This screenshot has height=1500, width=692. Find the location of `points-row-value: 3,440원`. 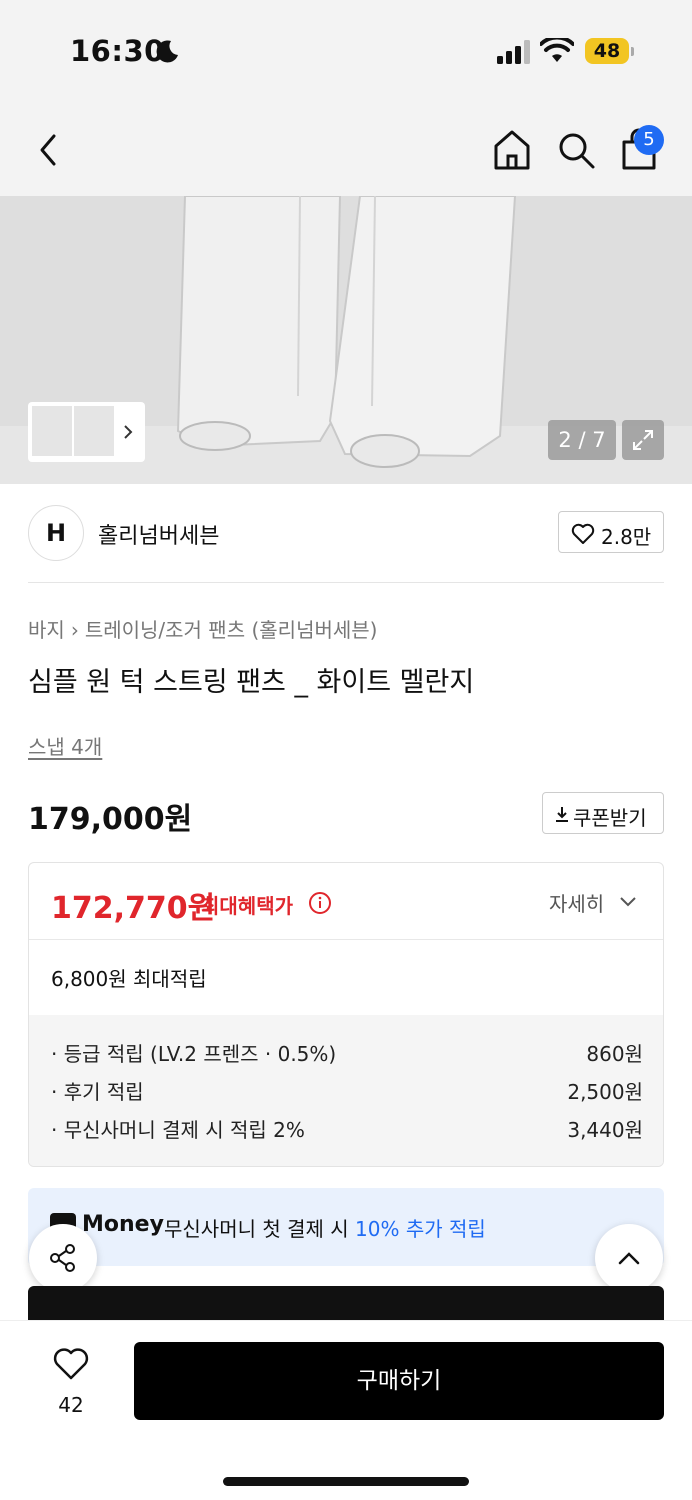

points-row-value: 3,440원 is located at coordinates (605, 1130).